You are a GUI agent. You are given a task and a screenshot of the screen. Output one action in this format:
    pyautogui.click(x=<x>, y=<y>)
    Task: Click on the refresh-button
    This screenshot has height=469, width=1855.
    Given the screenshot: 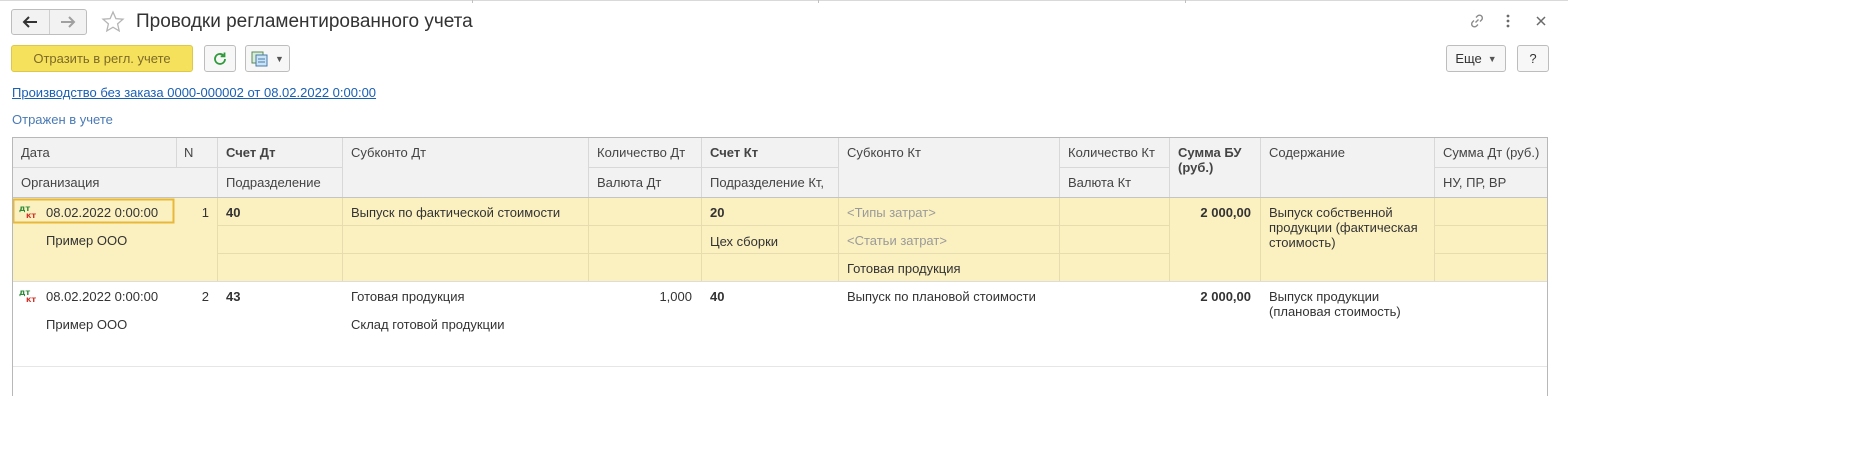 What is the action you would take?
    pyautogui.click(x=220, y=58)
    